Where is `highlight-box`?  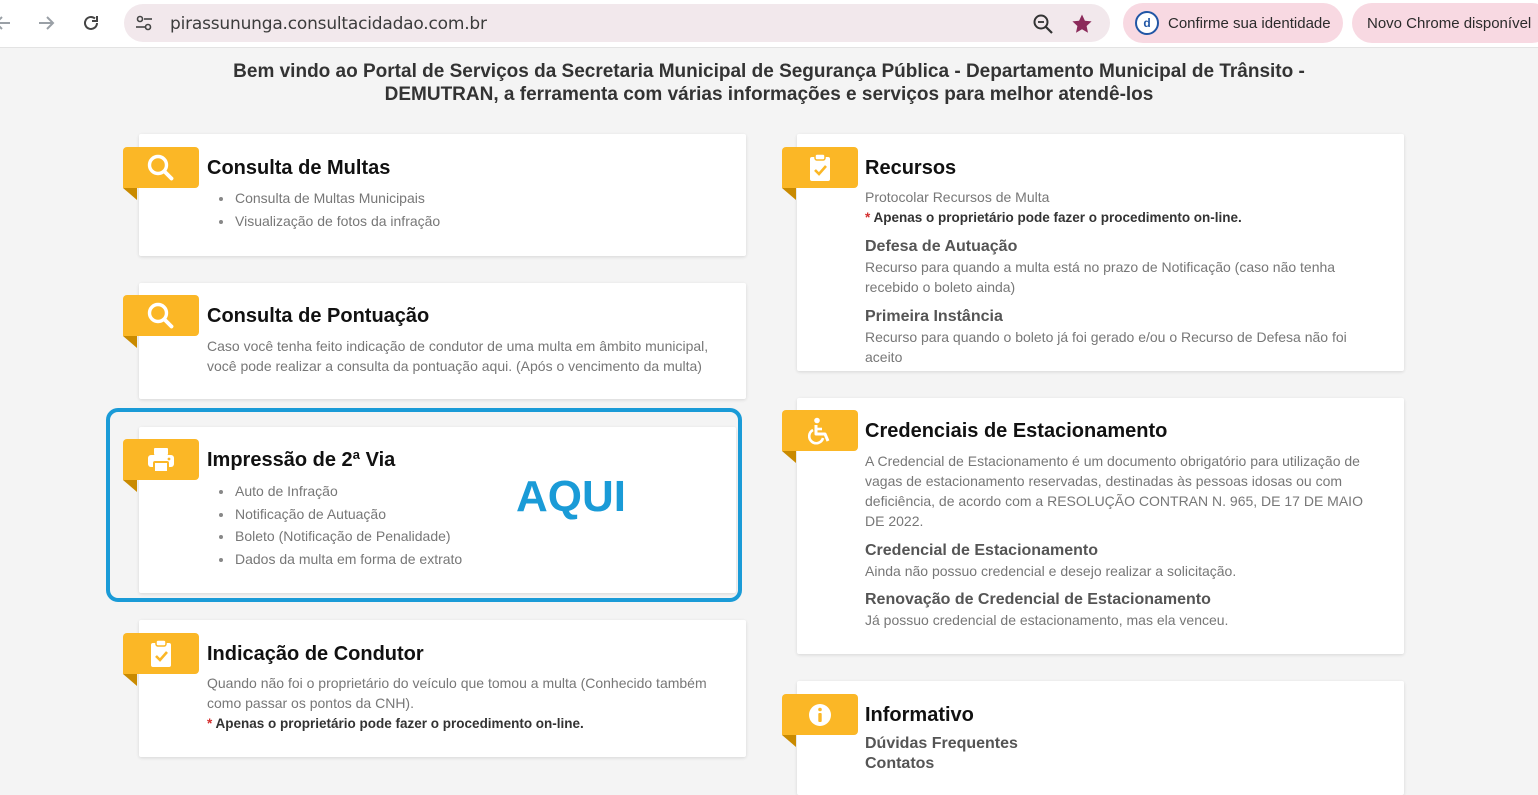
highlight-box is located at coordinates (424, 505).